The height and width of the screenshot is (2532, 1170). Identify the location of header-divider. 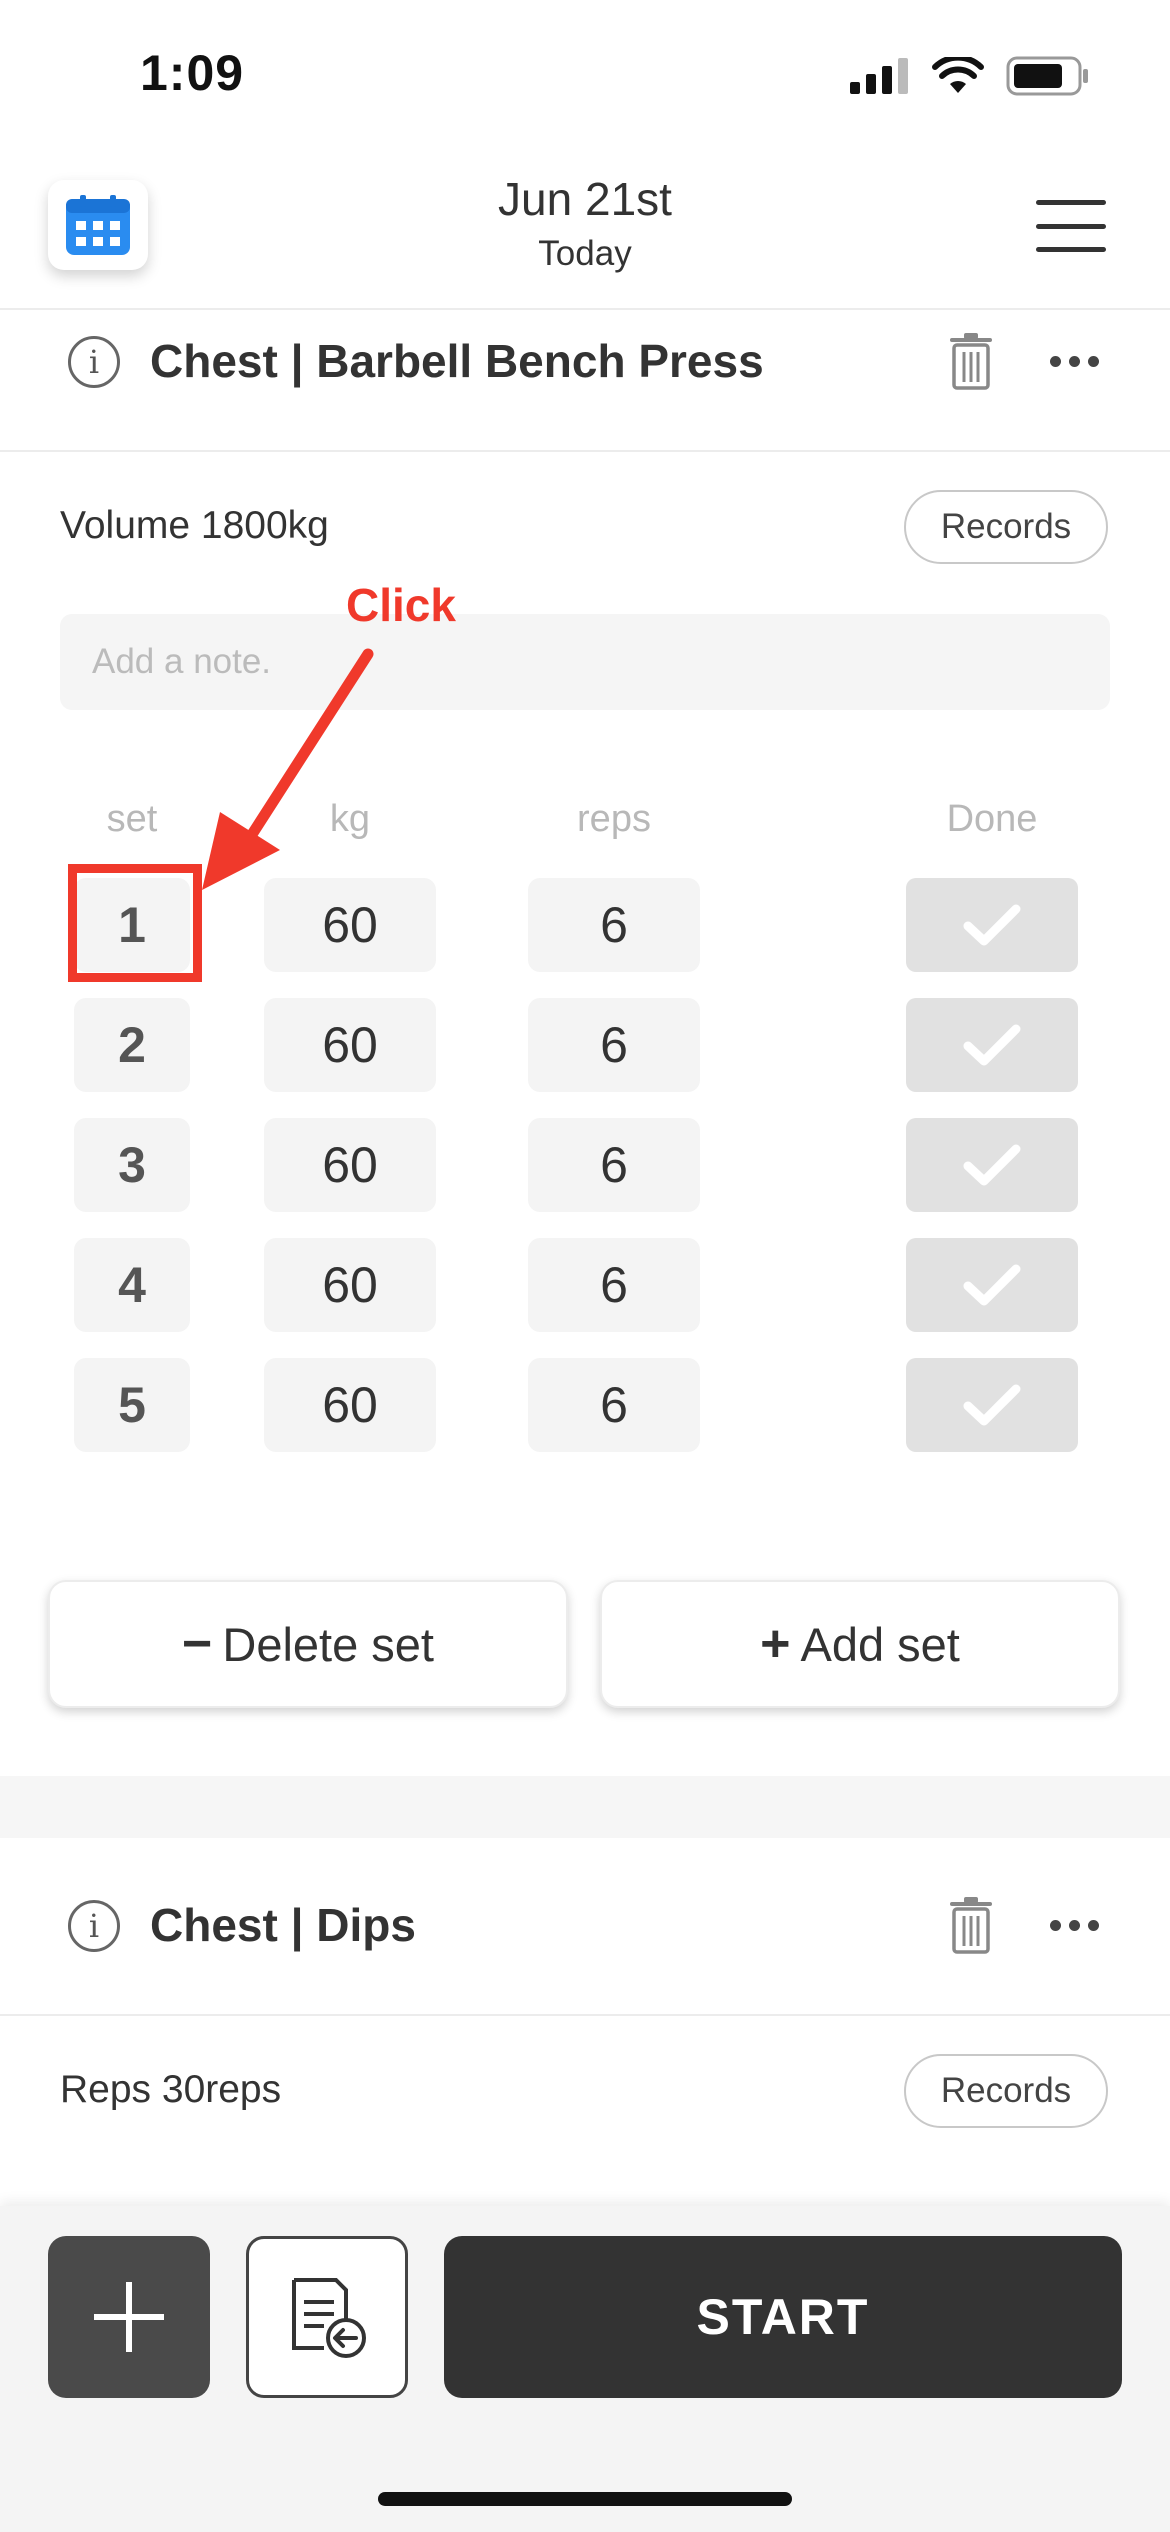
(585, 309).